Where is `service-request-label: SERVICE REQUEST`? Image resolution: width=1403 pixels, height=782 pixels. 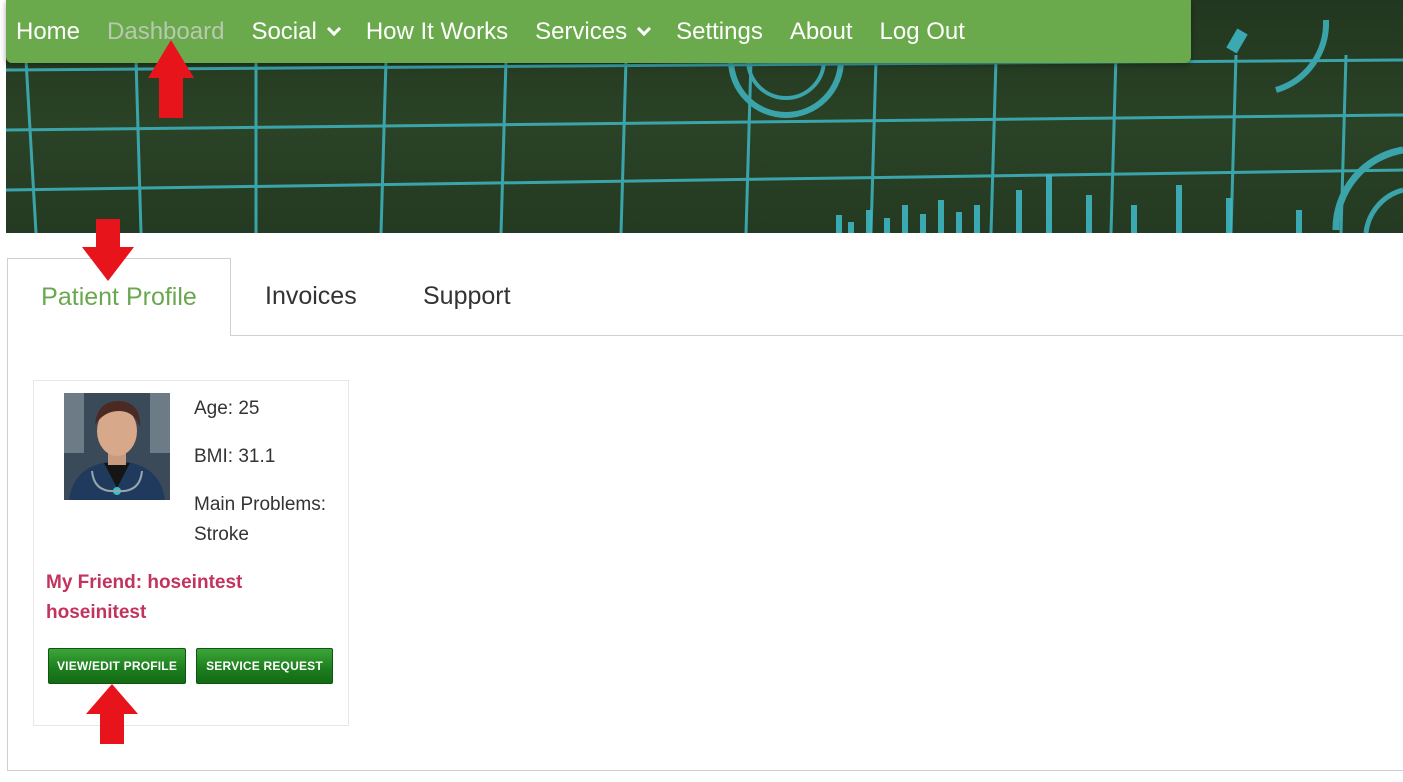 service-request-label: SERVICE REQUEST is located at coordinates (264, 666).